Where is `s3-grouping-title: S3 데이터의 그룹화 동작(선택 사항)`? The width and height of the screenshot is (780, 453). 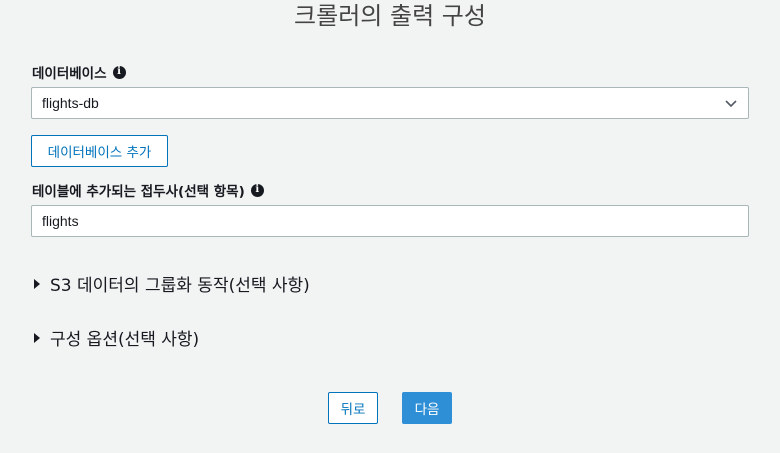
s3-grouping-title: S3 데이터의 그룹화 동작(선택 사항) is located at coordinates (180, 286).